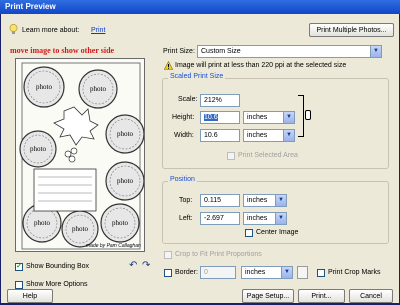 The width and height of the screenshot is (400, 305). I want to click on title-bar: Print Preview, so click(200, 7).